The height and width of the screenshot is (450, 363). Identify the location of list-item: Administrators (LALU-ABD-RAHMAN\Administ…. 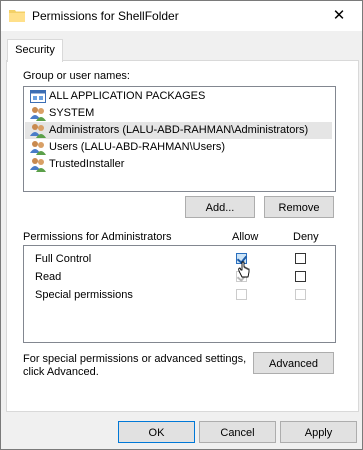
(178, 130).